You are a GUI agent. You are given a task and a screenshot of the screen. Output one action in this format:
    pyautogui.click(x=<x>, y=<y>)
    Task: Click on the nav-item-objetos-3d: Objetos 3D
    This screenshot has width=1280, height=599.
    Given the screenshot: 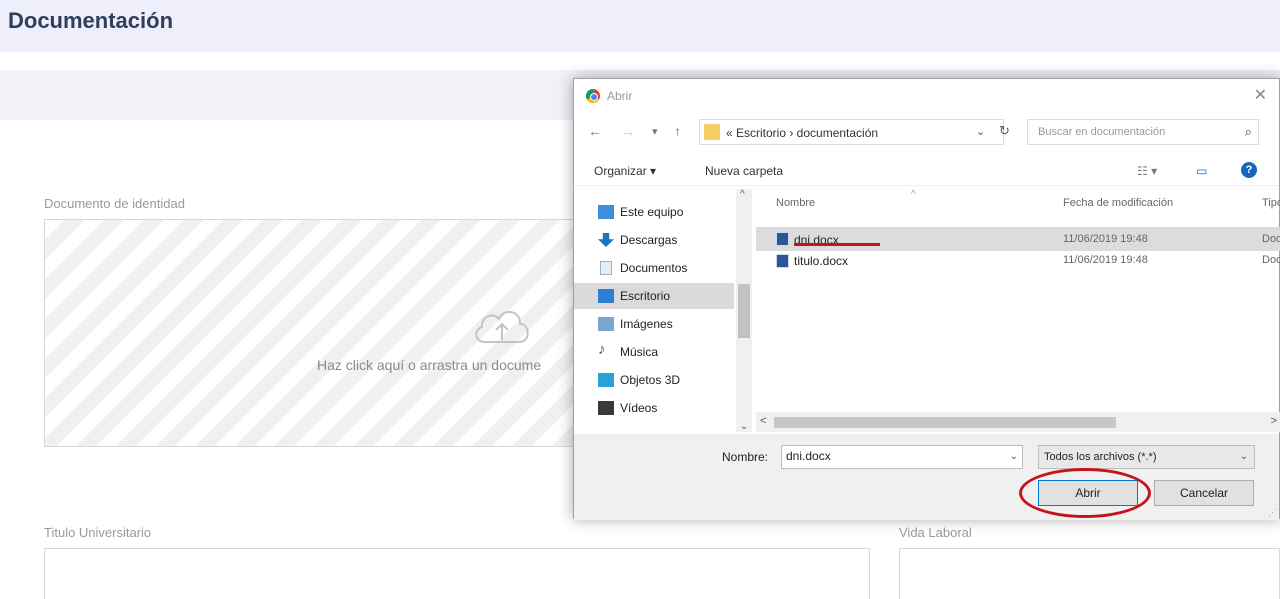 What is the action you would take?
    pyautogui.click(x=668, y=380)
    